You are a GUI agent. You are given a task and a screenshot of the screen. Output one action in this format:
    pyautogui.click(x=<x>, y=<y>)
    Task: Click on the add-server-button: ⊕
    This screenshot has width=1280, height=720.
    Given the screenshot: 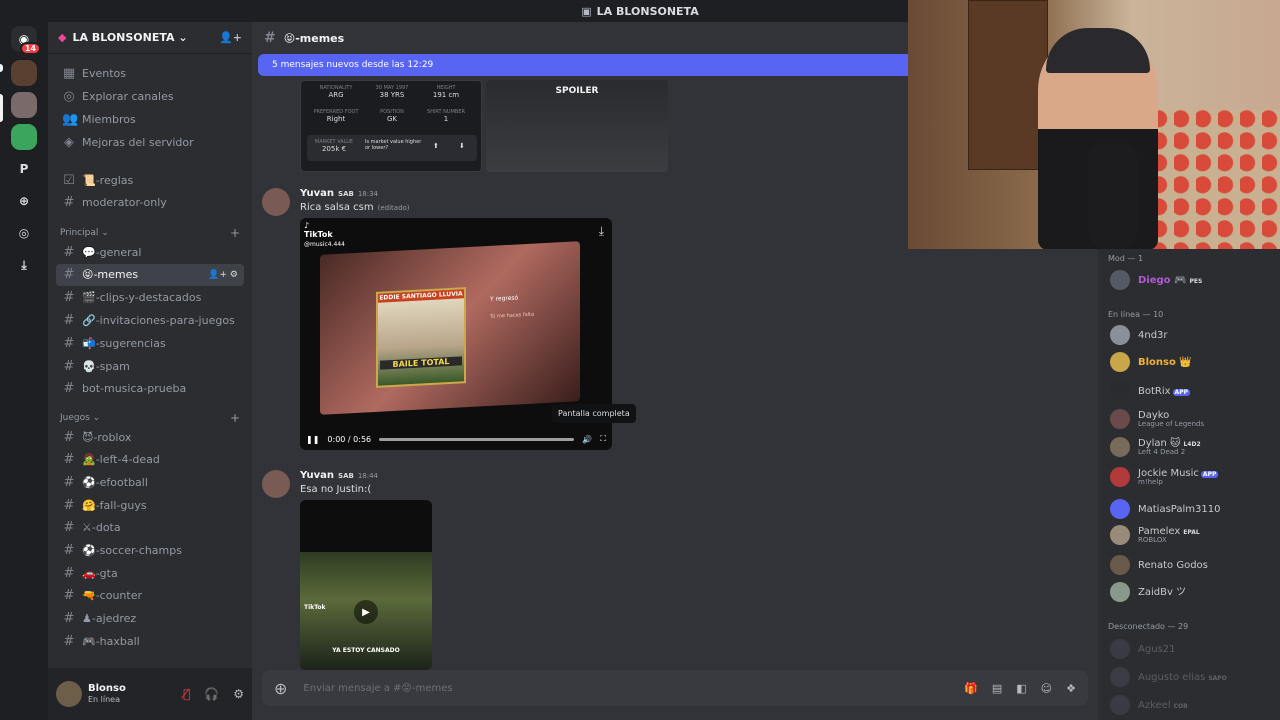 What is the action you would take?
    pyautogui.click(x=24, y=201)
    